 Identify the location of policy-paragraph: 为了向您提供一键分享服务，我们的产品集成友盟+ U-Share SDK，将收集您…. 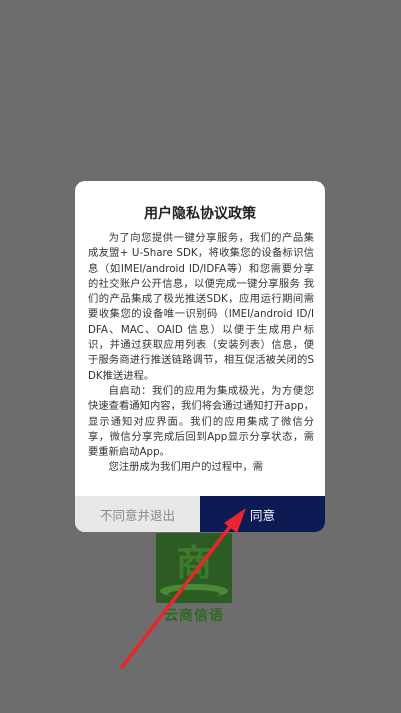
(201, 307).